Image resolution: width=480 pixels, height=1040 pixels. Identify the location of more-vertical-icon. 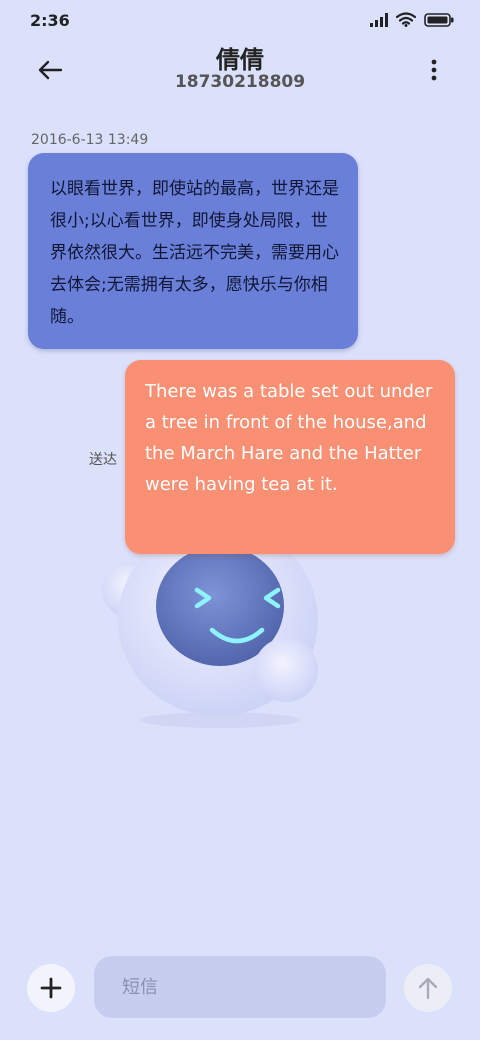
(434, 70).